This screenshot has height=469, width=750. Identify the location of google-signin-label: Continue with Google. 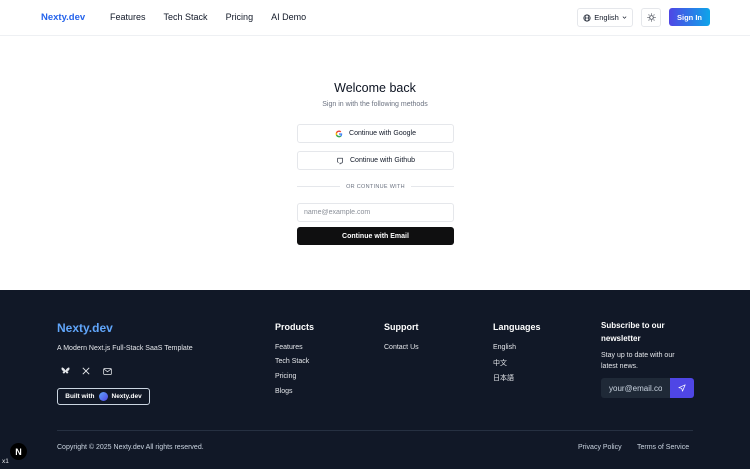
(382, 133).